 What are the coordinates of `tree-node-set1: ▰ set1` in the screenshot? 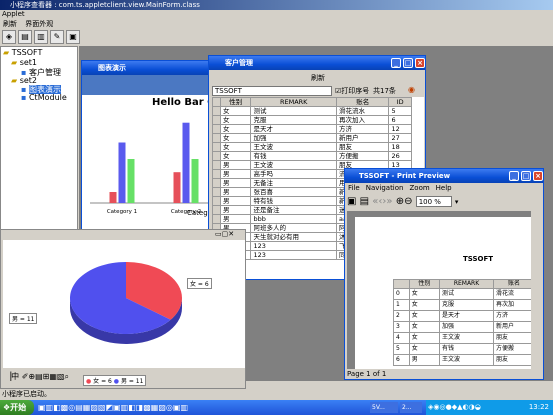 It's located at (24, 62).